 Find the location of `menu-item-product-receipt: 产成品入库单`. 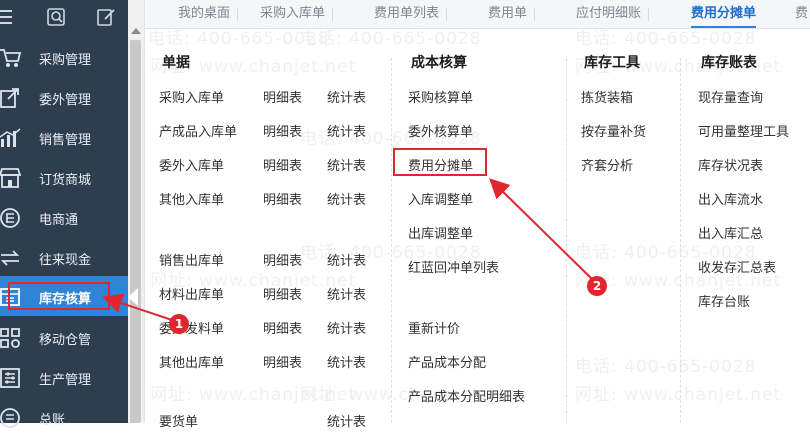

menu-item-product-receipt: 产成品入库单 is located at coordinates (198, 130).